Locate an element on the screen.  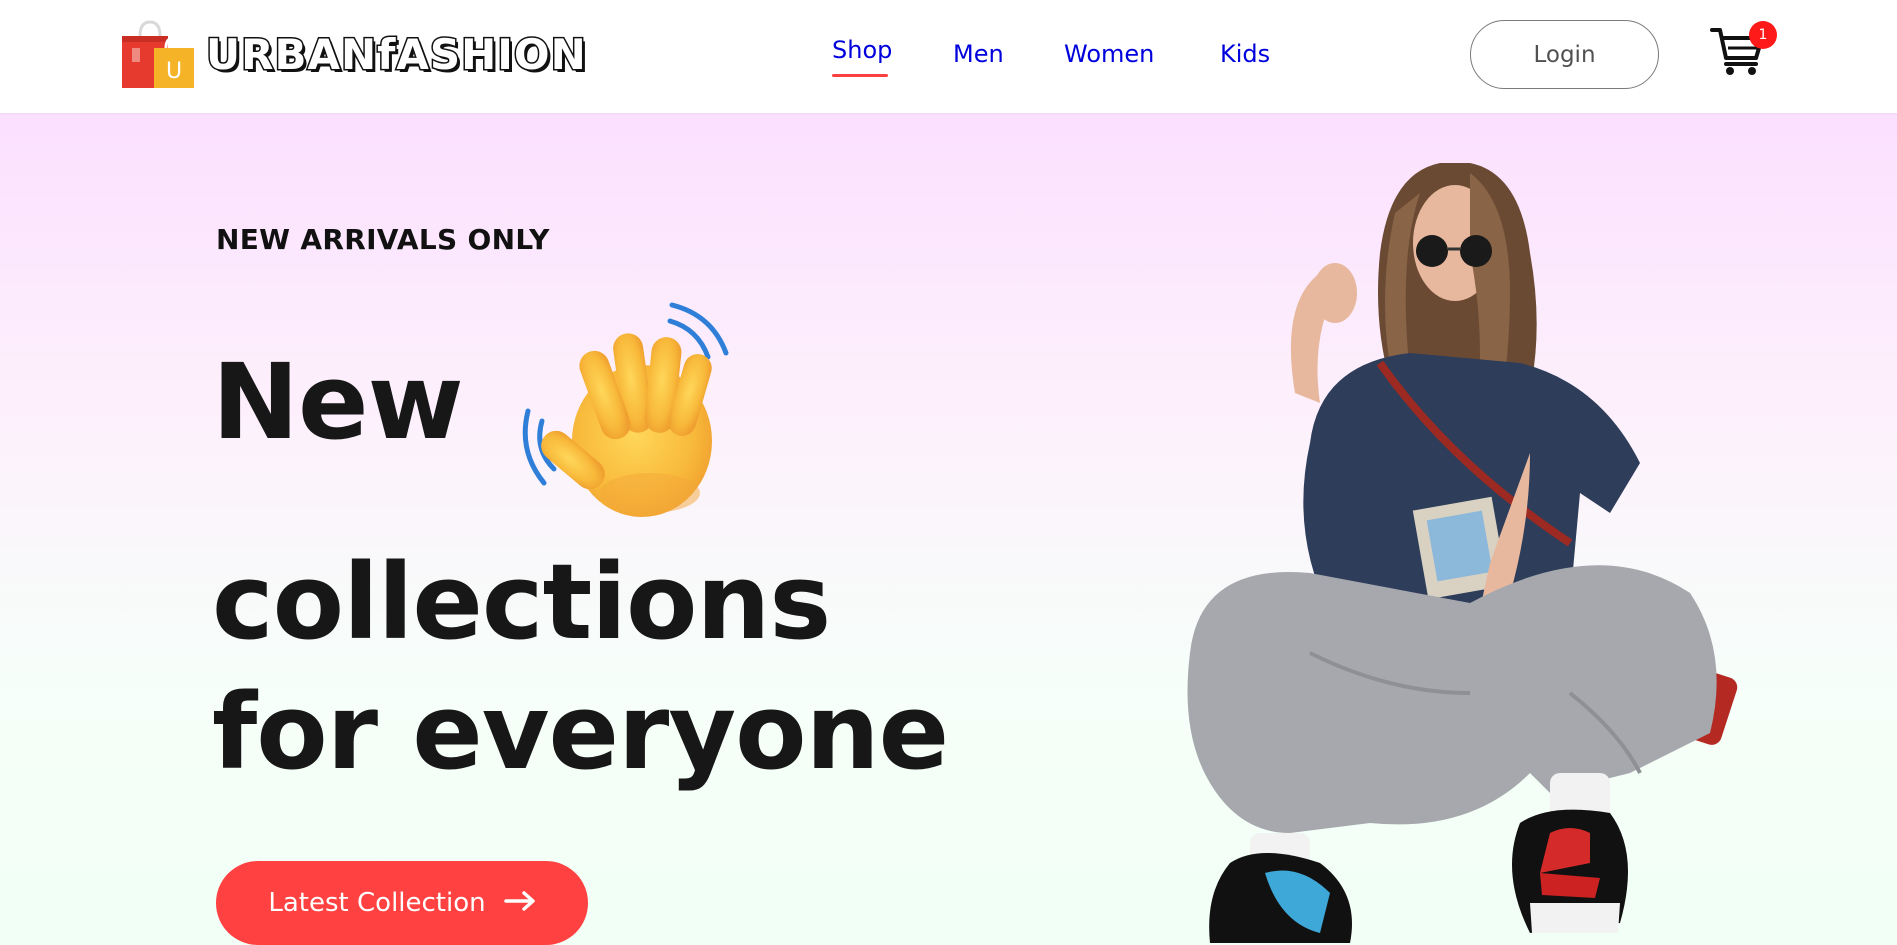
hero-headline-line-1: New is located at coordinates (338, 402).